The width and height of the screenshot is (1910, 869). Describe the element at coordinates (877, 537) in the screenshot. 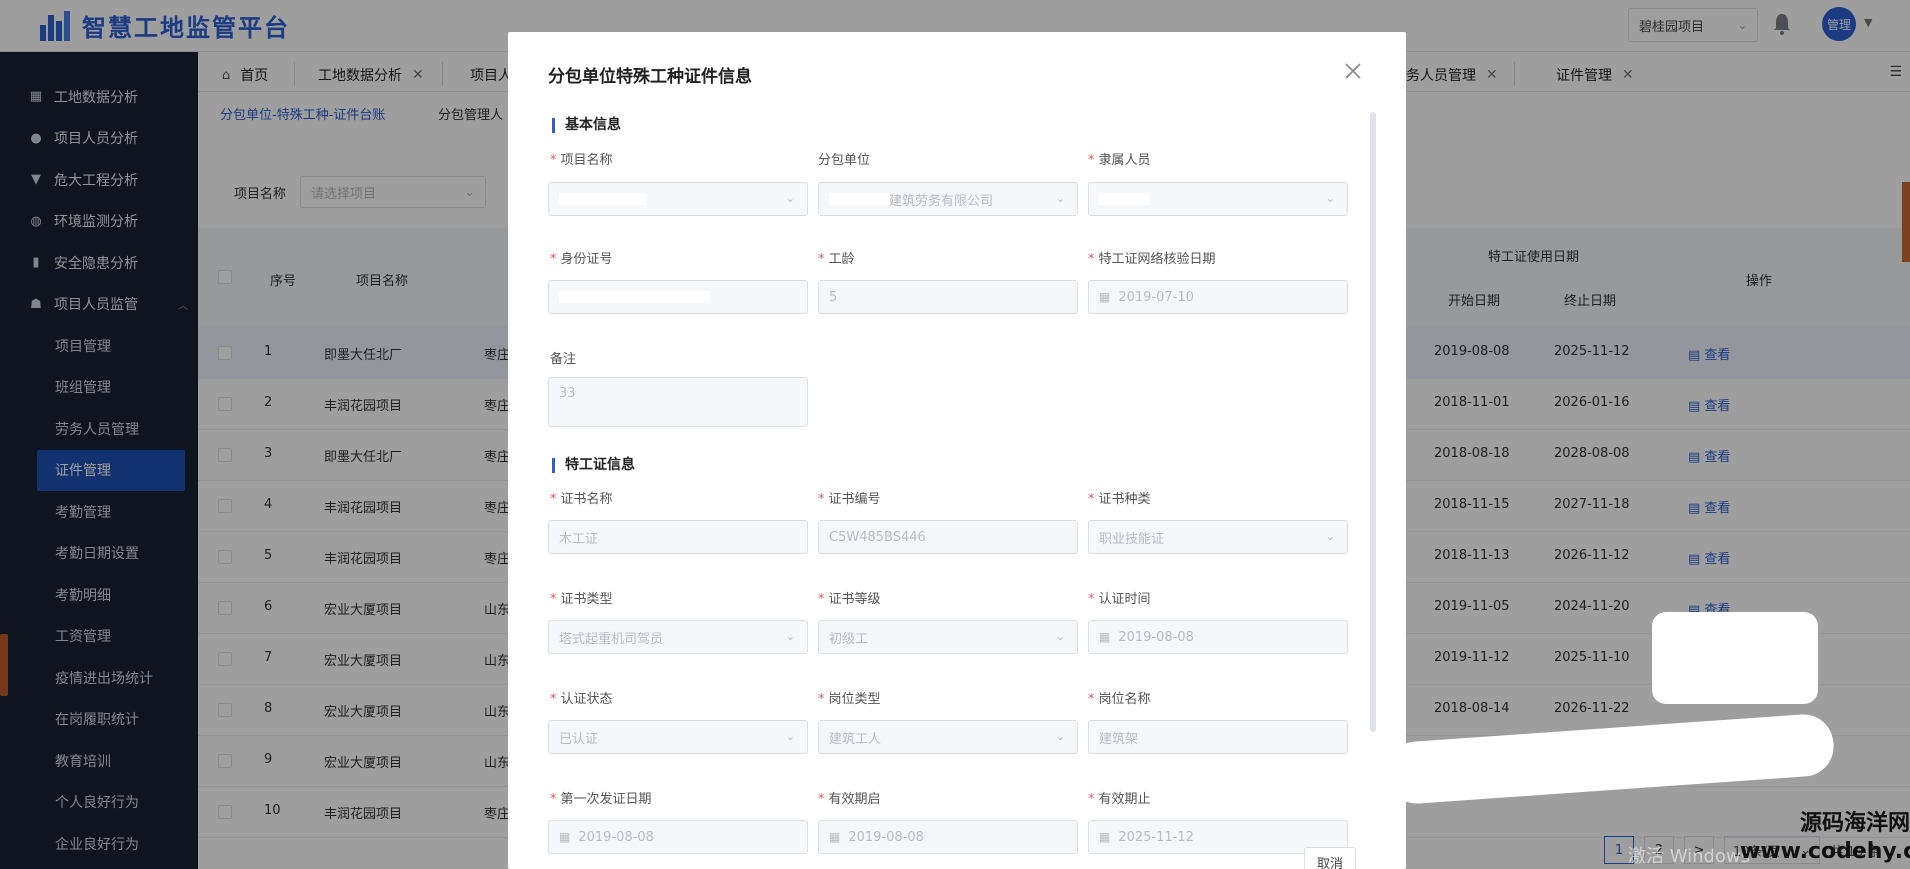

I see `cert-no-value: C5W485BS446` at that location.